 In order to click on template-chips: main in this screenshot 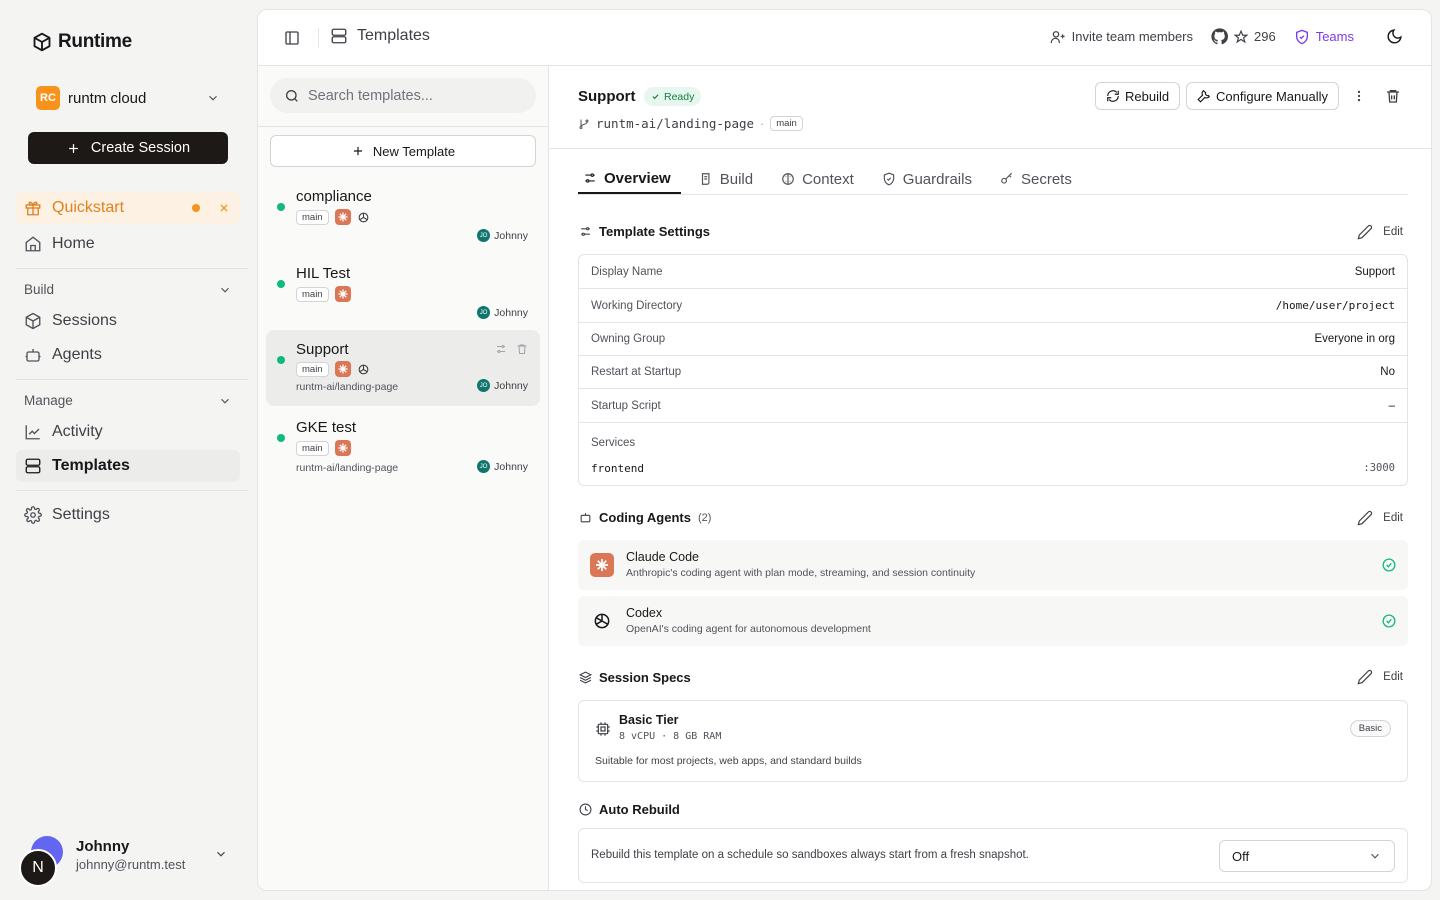, I will do `click(333, 217)`.